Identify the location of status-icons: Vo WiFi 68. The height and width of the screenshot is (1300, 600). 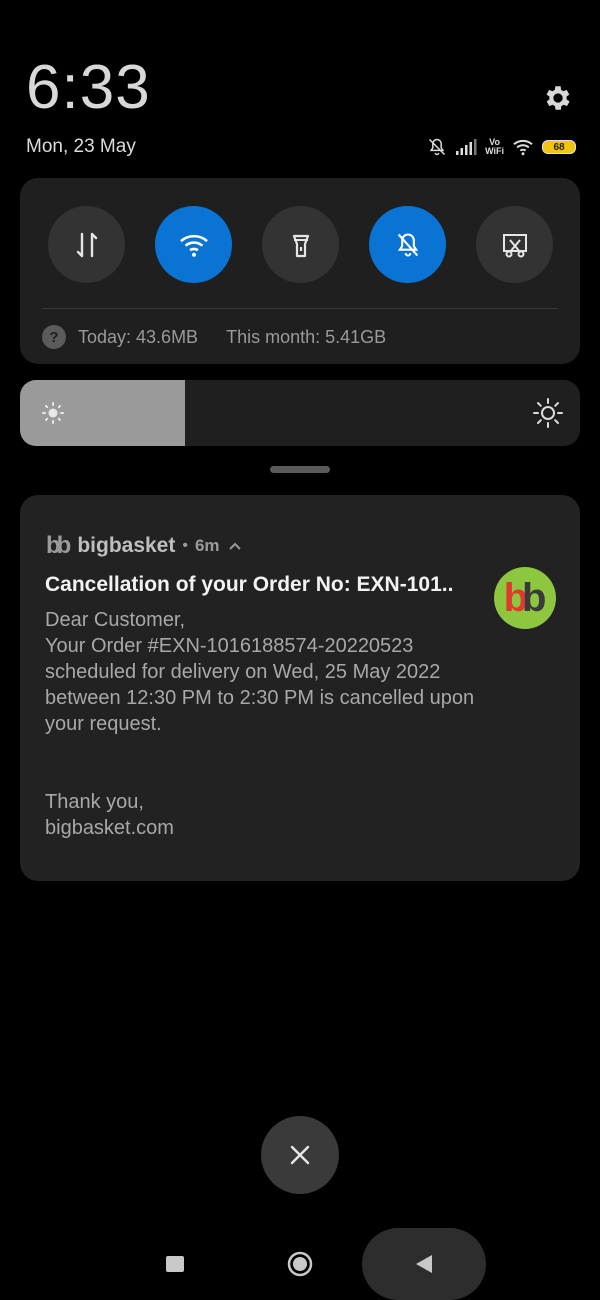
(501, 147).